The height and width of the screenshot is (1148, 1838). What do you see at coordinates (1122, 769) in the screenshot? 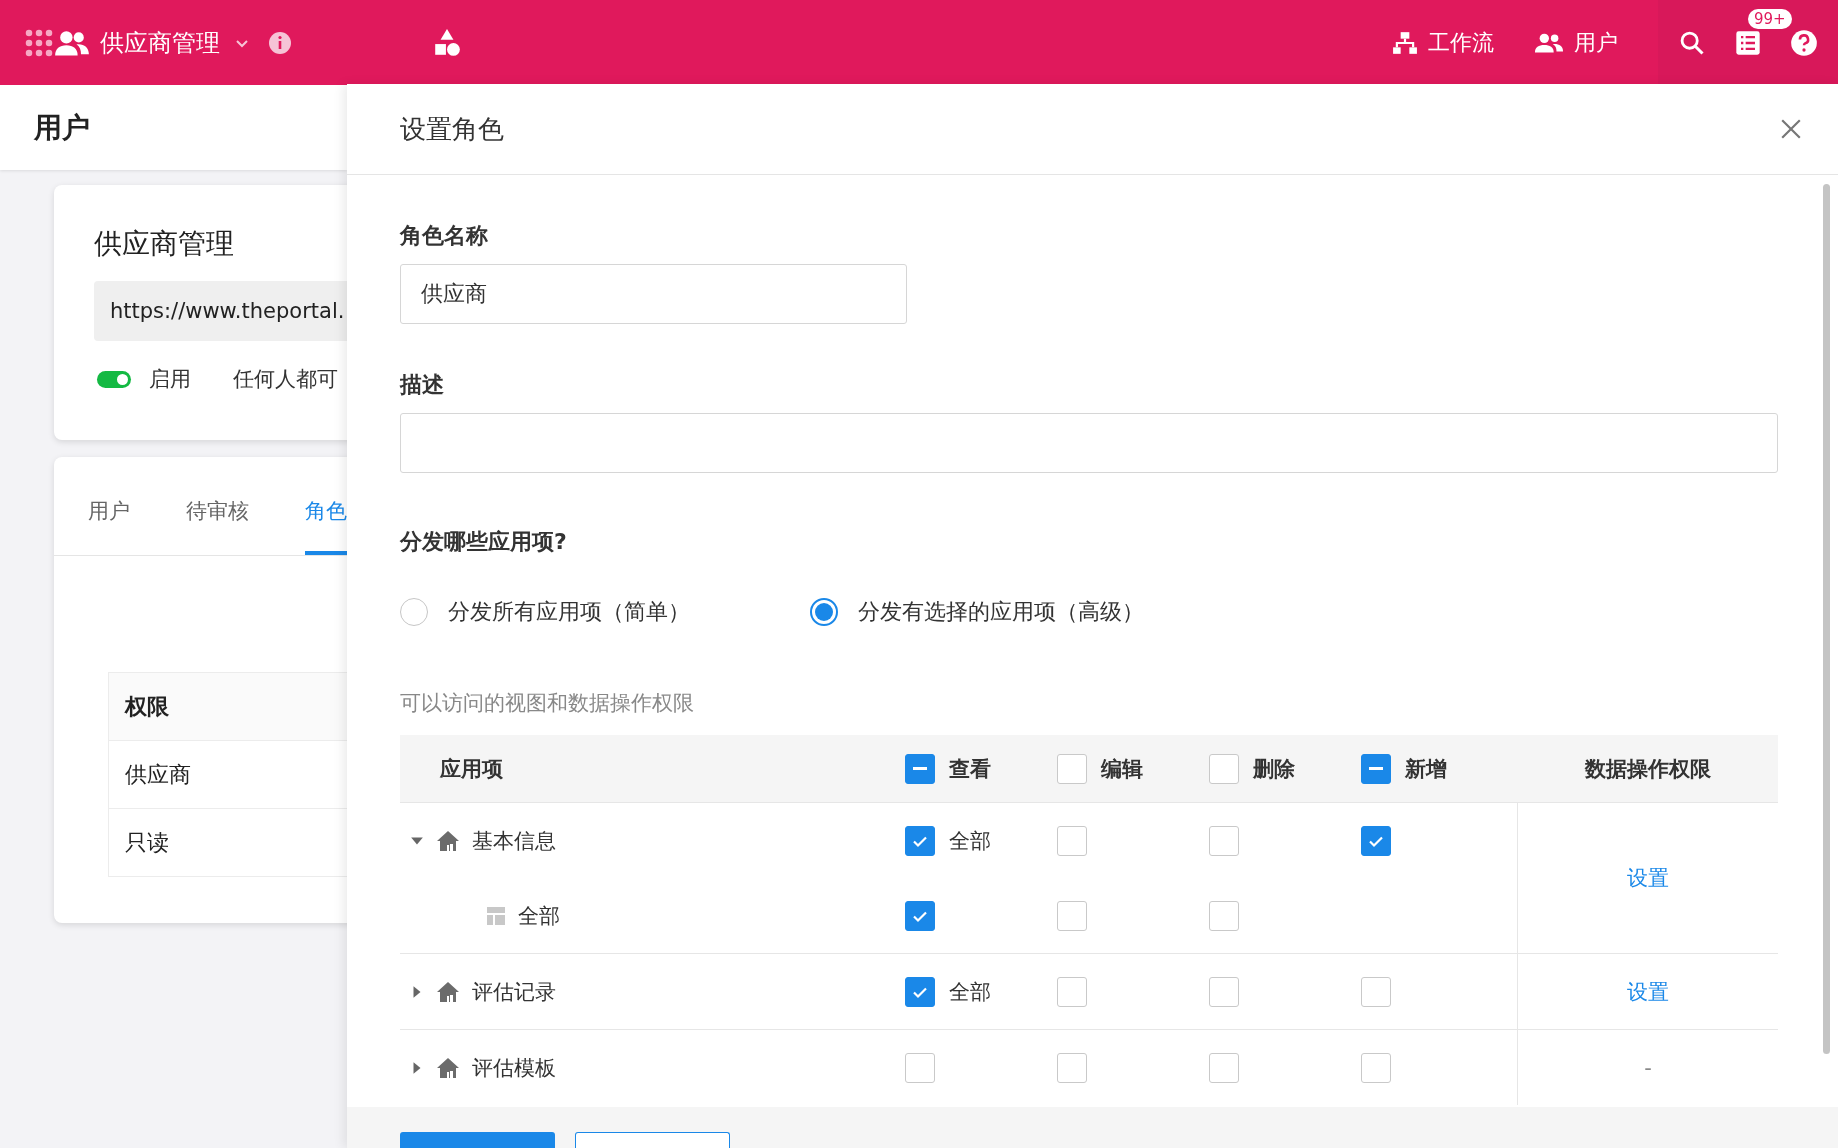
I see `column-header: 编辑` at bounding box center [1122, 769].